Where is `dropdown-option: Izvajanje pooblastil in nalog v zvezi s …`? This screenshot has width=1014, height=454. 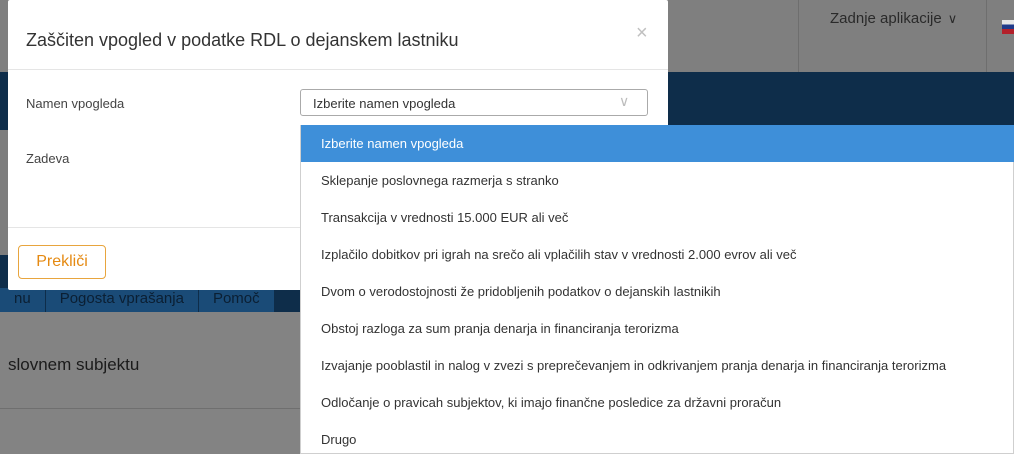
dropdown-option: Izvajanje pooblastil in nalog v zvezi s … is located at coordinates (657, 365).